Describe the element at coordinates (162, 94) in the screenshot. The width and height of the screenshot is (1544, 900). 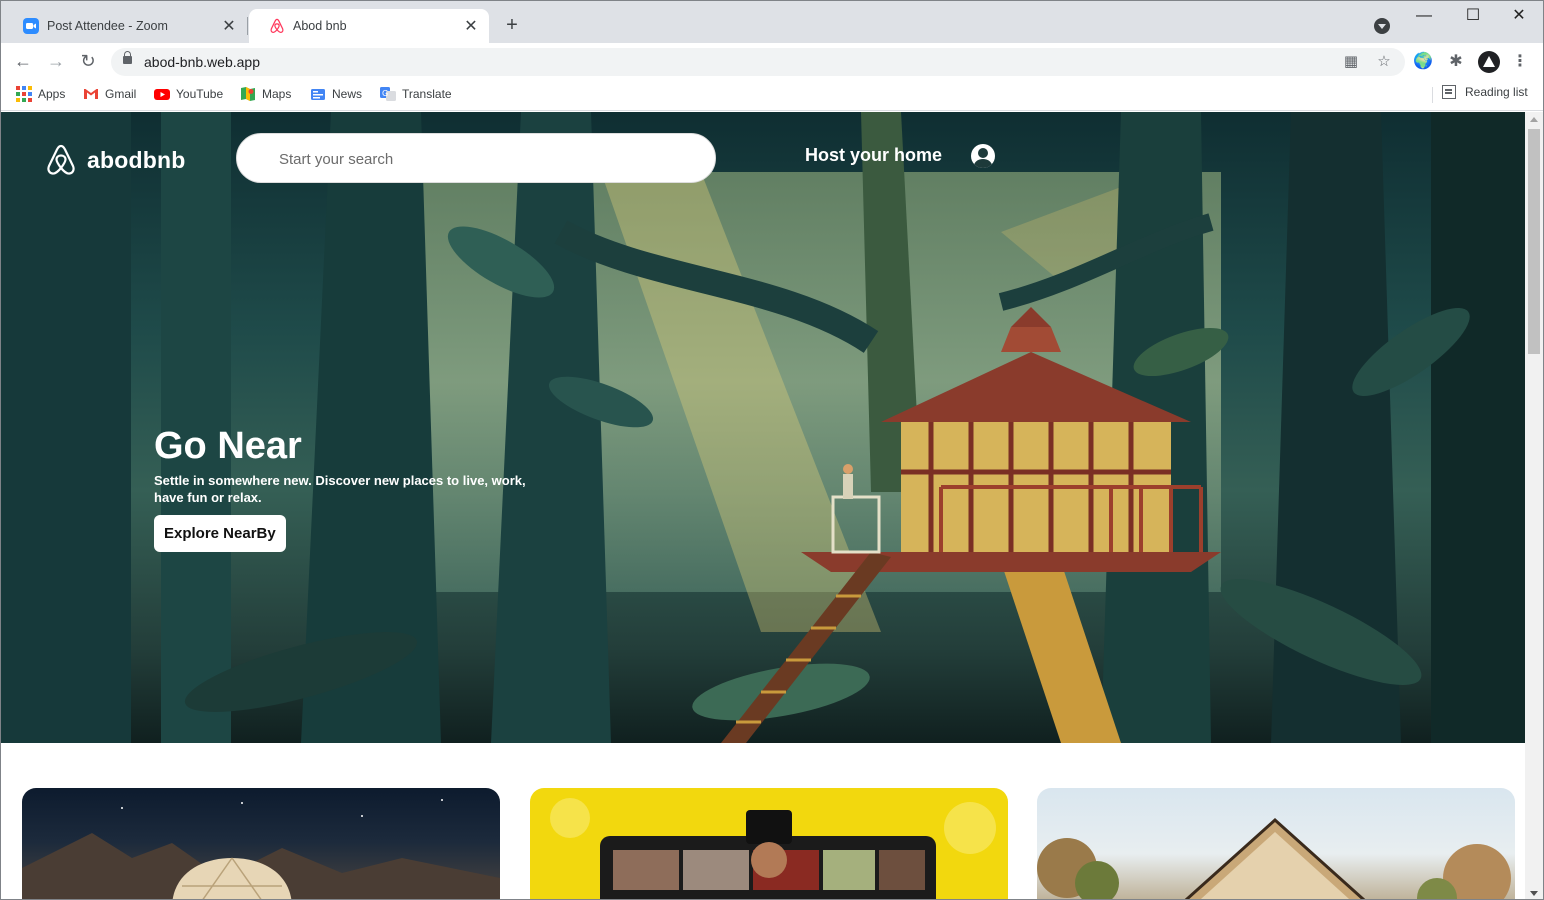
I see `youtube-icon` at that location.